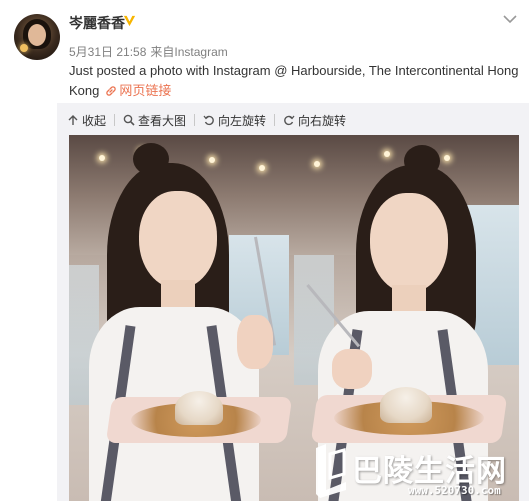  I want to click on rotate-right-button: 向右旋转, so click(314, 120).